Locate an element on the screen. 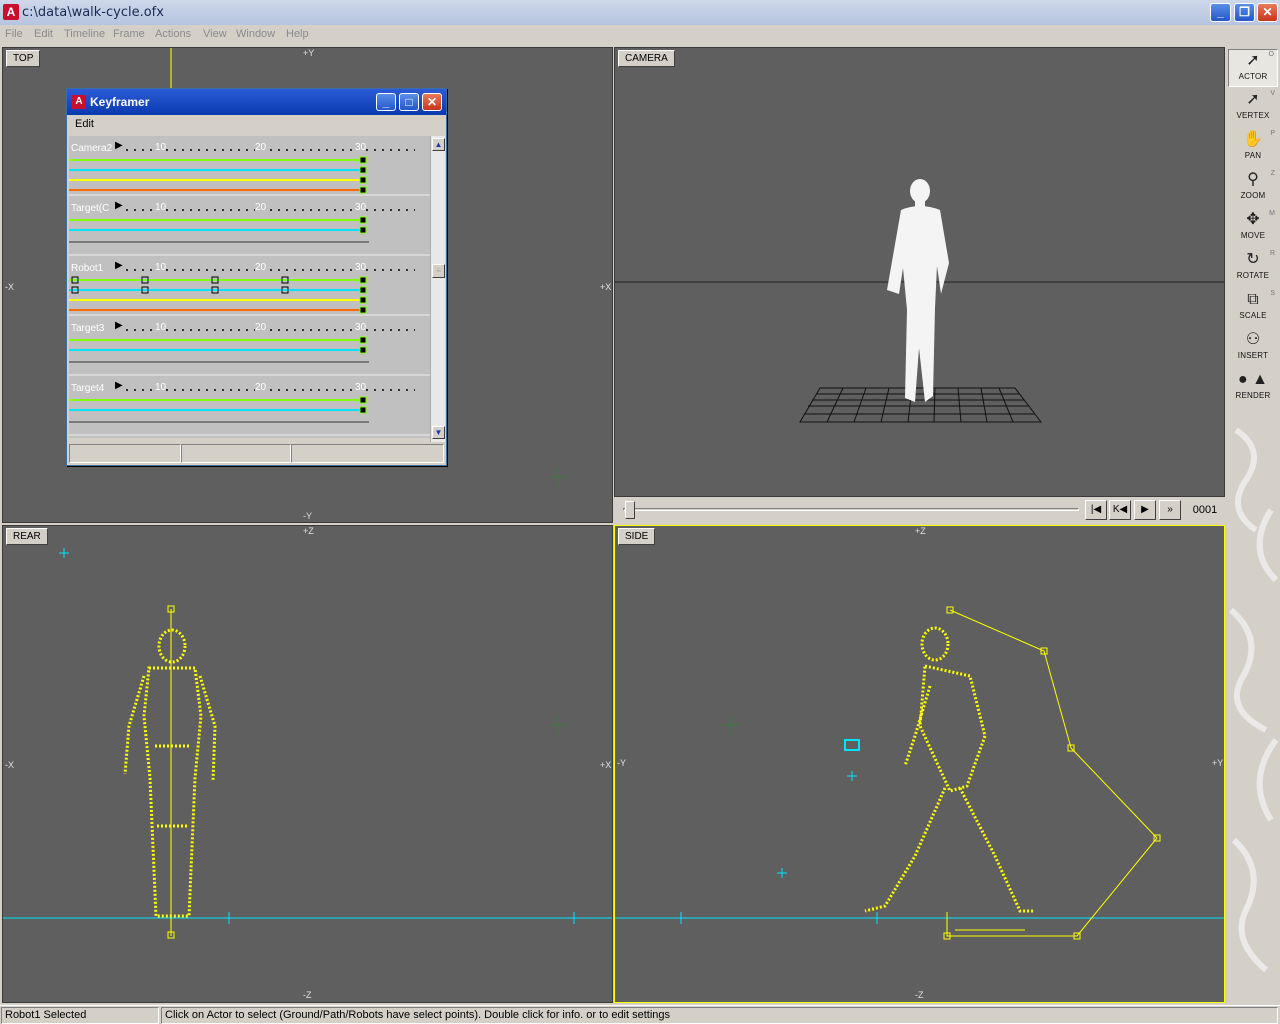 This screenshot has height=1024, width=1280. minimize-button: _ is located at coordinates (1220, 12).